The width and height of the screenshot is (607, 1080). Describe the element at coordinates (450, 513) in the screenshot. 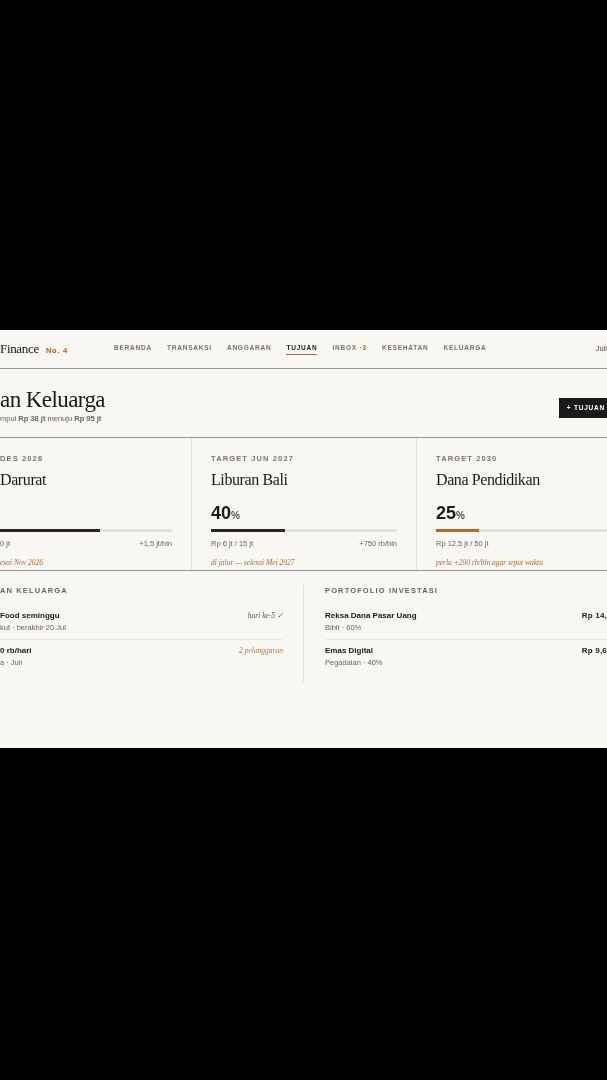

I see `goal-percent: 25%` at that location.